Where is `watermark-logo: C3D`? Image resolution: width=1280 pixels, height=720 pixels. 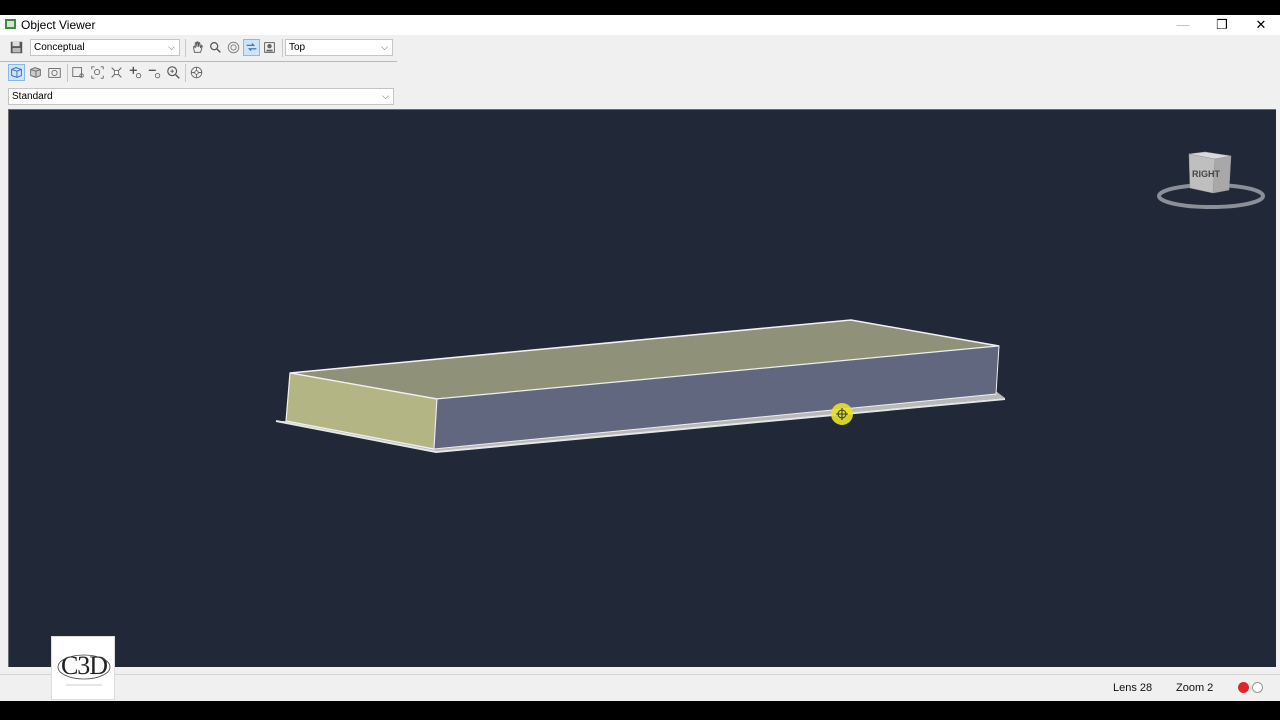
watermark-logo: C3D is located at coordinates (83, 668).